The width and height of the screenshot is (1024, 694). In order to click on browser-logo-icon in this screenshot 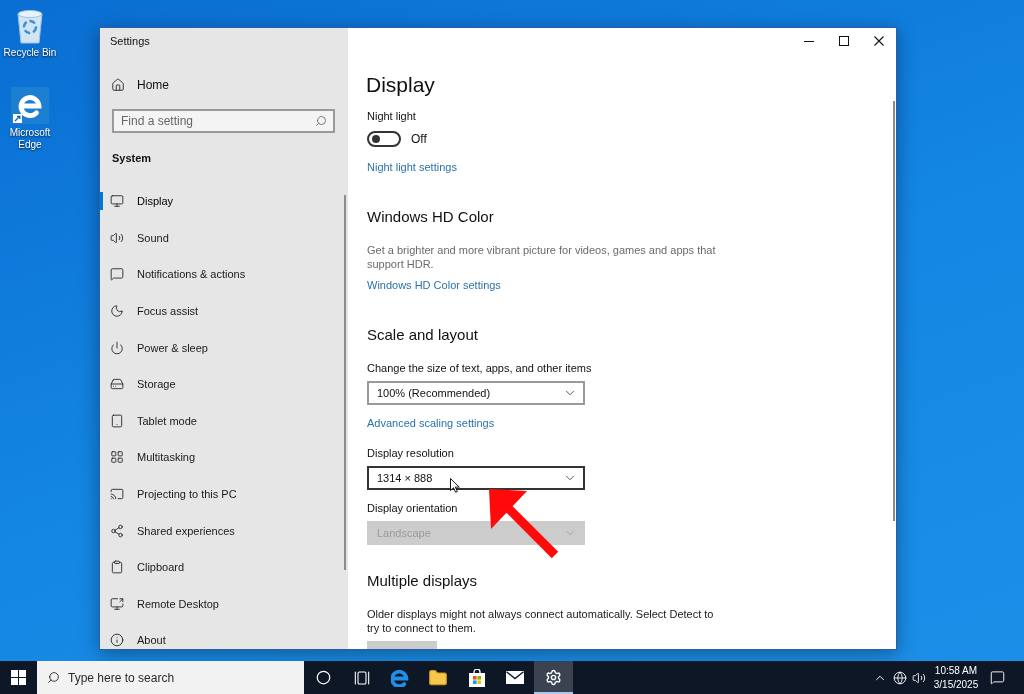, I will do `click(399, 677)`.